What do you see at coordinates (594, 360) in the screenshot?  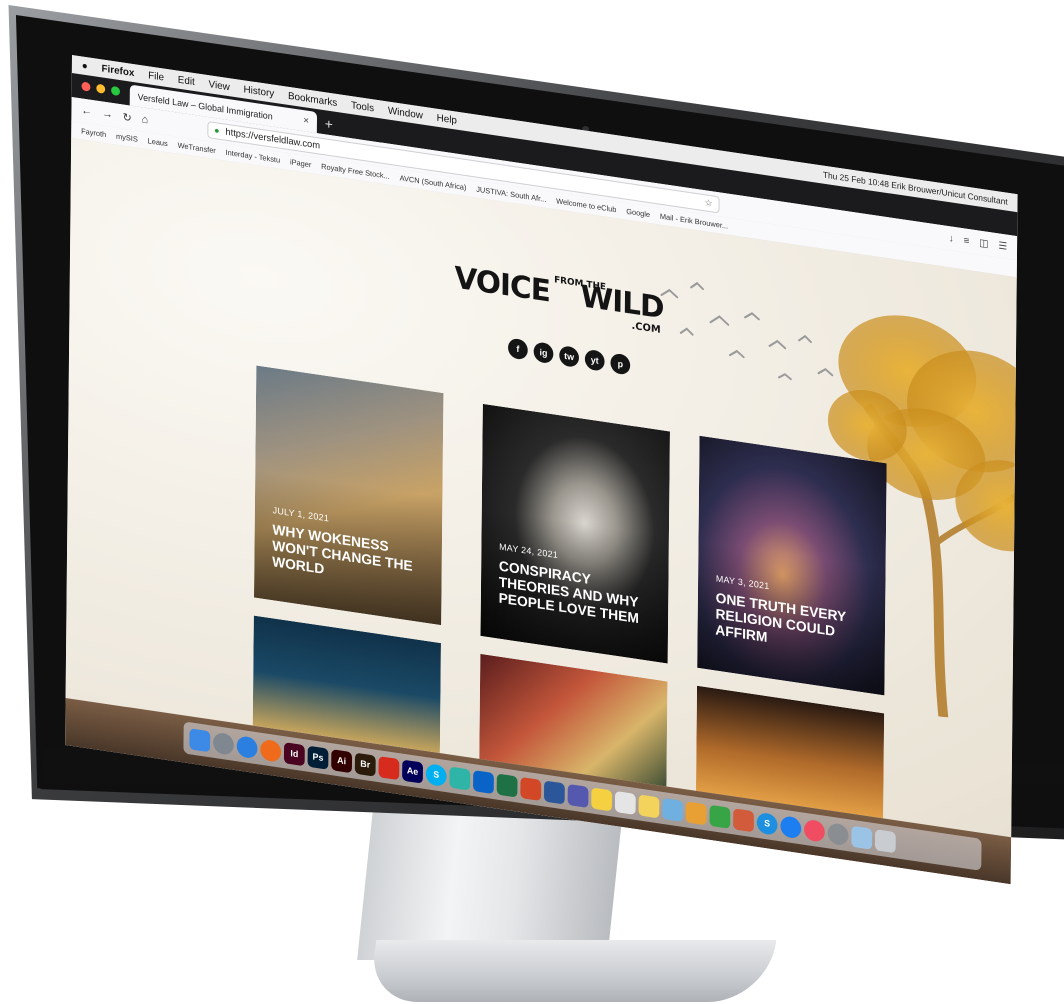 I see `youtube-icon: yt` at bounding box center [594, 360].